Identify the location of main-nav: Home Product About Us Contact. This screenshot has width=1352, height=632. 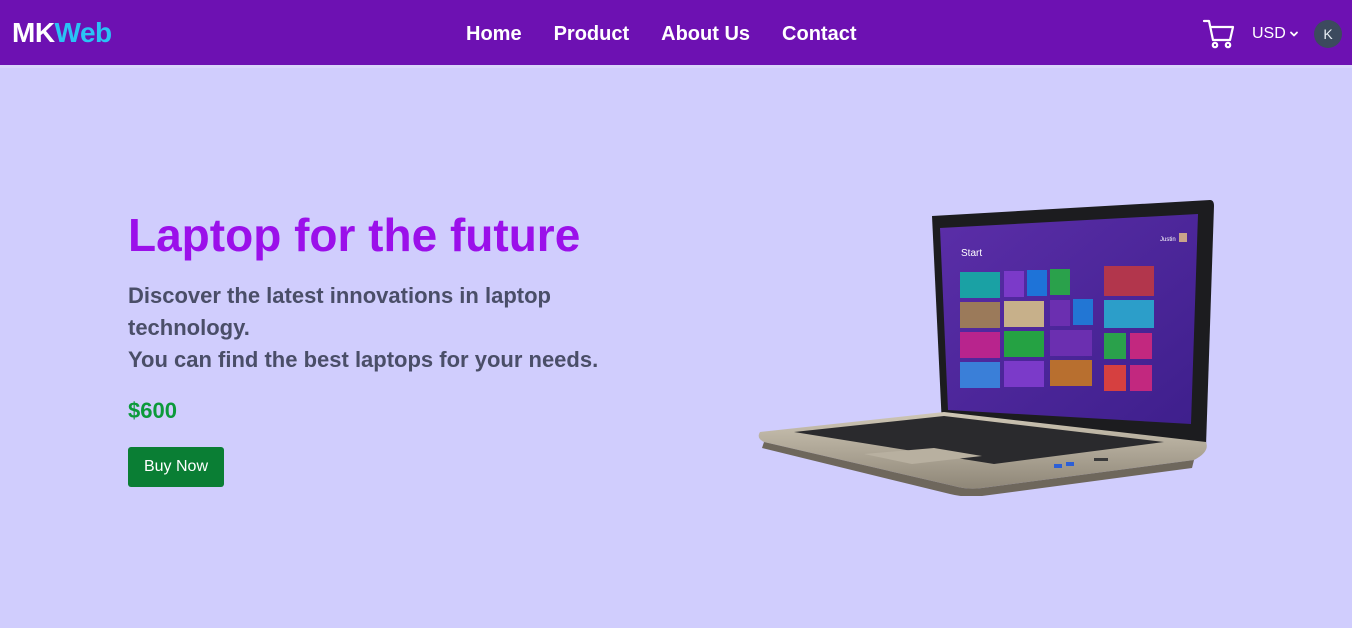
(661, 34).